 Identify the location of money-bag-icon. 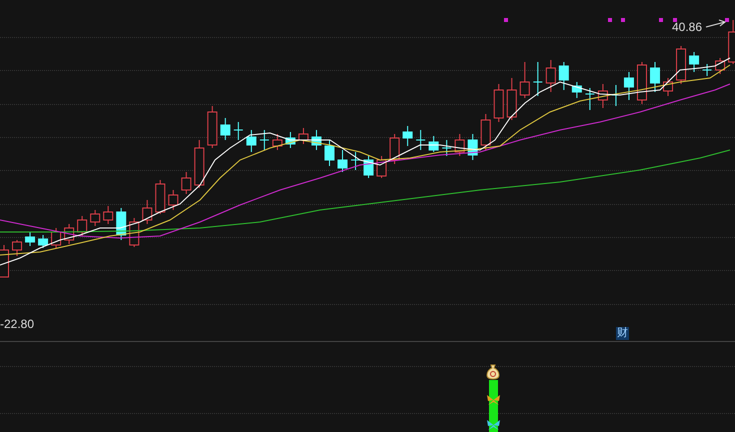
(493, 372).